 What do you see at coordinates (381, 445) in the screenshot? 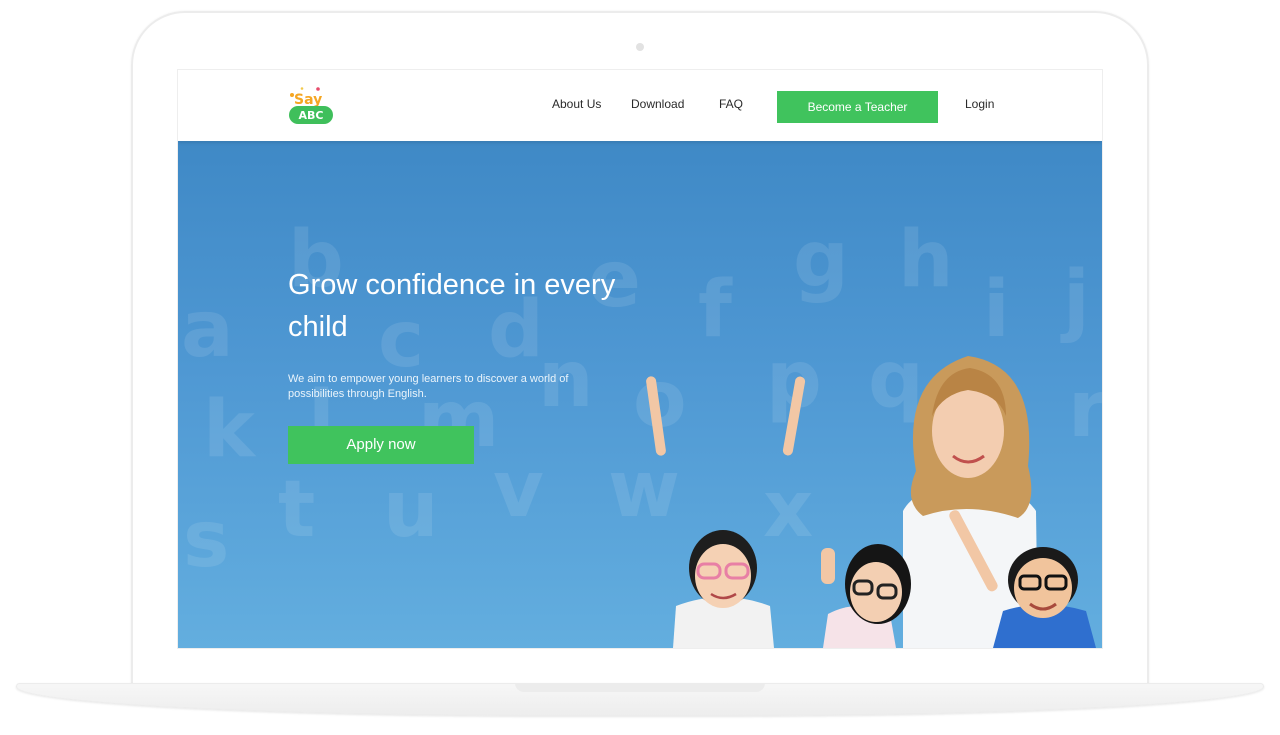
I see `apply-now-button: Apply now` at bounding box center [381, 445].